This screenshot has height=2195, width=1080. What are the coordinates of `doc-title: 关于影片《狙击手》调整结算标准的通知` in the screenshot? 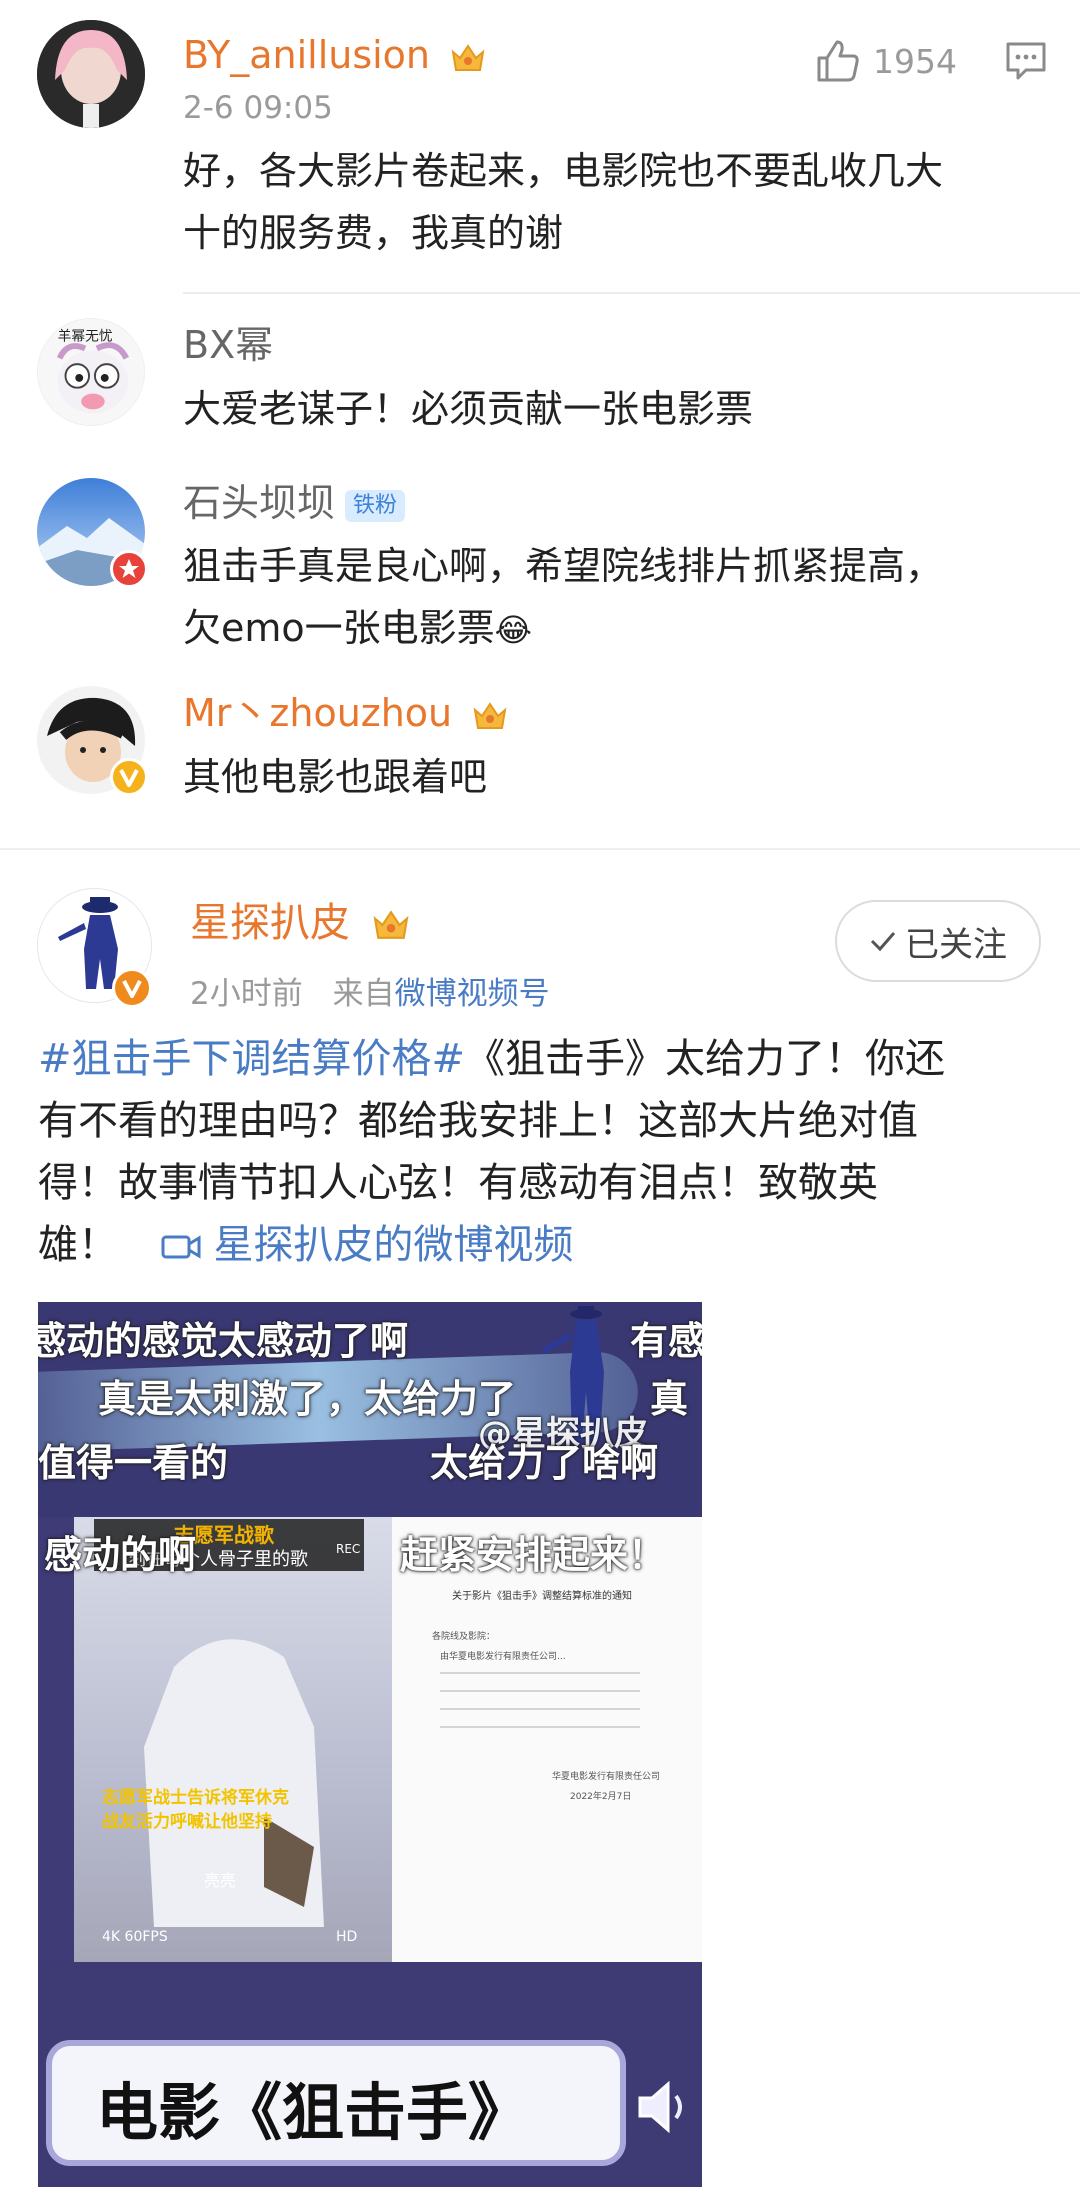 It's located at (542, 1596).